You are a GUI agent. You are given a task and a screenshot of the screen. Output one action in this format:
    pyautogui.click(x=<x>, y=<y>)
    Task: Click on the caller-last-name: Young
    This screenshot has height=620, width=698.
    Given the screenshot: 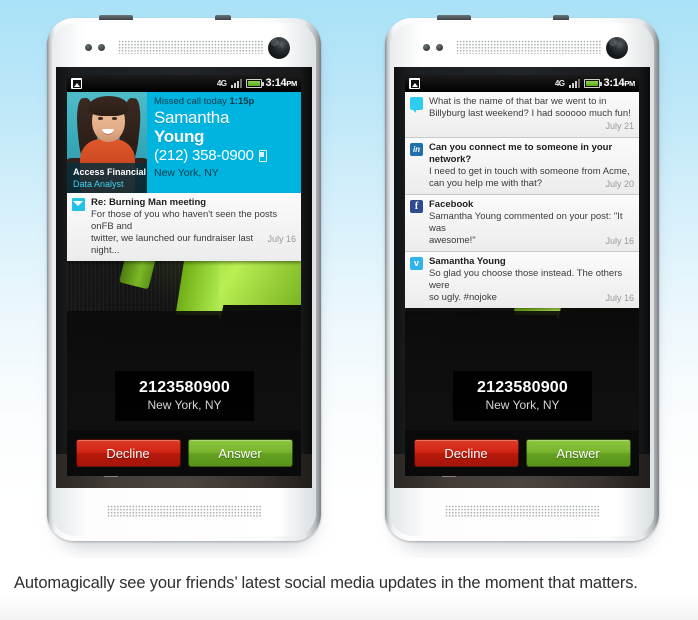 What is the action you would take?
    pyautogui.click(x=179, y=136)
    